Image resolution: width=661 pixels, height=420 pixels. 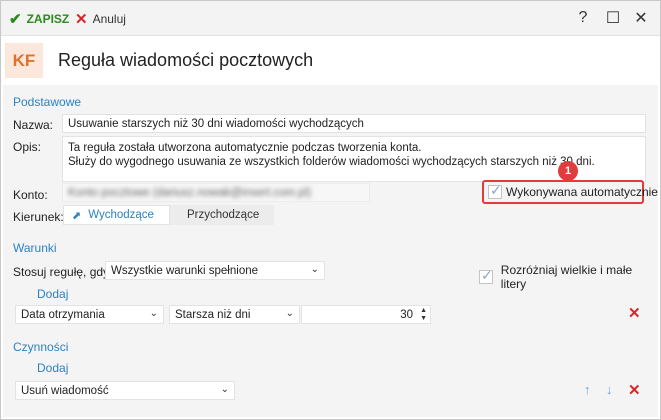 I want to click on section-actions-title: Czynności, so click(x=41, y=347).